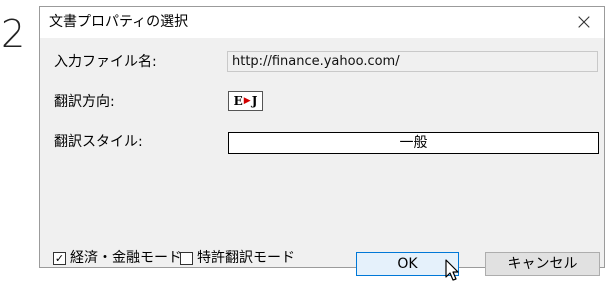 This screenshot has width=607, height=290. What do you see at coordinates (119, 22) in the screenshot?
I see `dialog-title: 文書プロパティの選択` at bounding box center [119, 22].